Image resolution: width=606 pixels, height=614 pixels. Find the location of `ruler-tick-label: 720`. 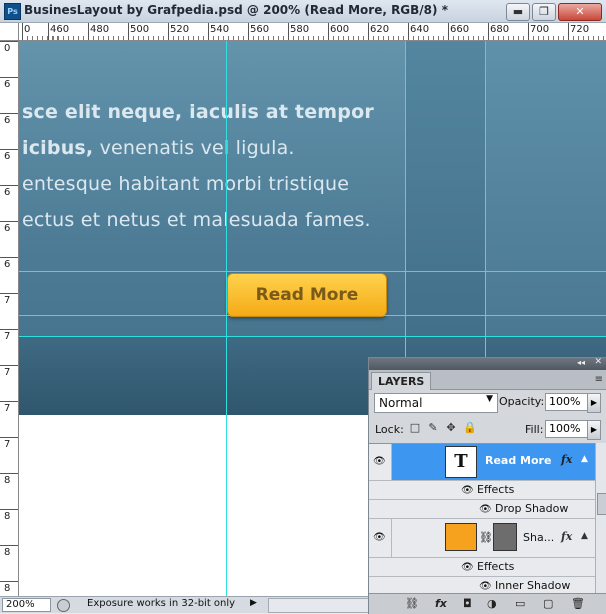

ruler-tick-label: 720 is located at coordinates (580, 29).